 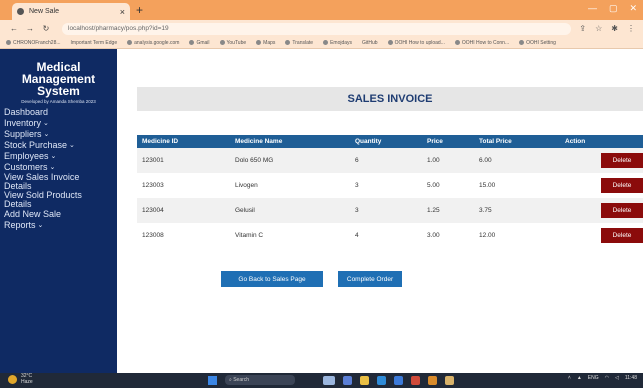 What do you see at coordinates (607, 378) in the screenshot?
I see `wifi-icon: ◠` at bounding box center [607, 378].